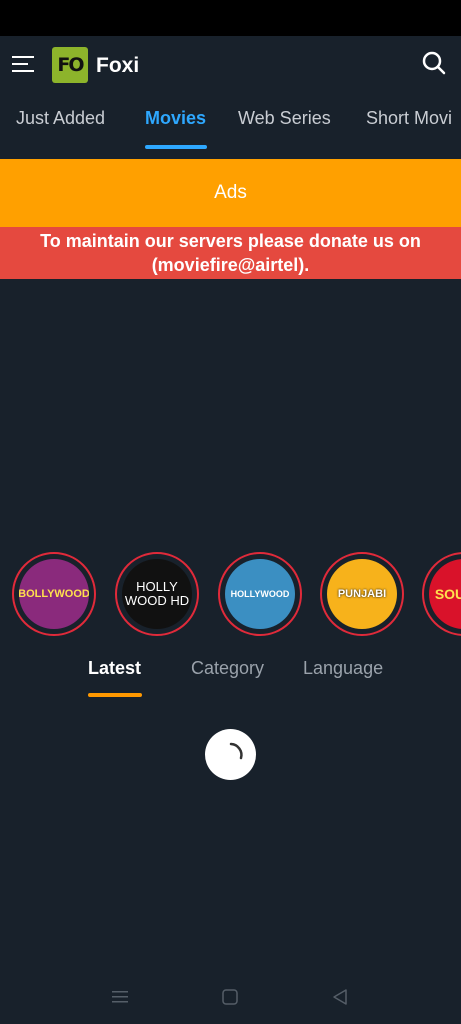 The image size is (461, 1024). Describe the element at coordinates (343, 668) in the screenshot. I see `subtab-language: Language` at that location.